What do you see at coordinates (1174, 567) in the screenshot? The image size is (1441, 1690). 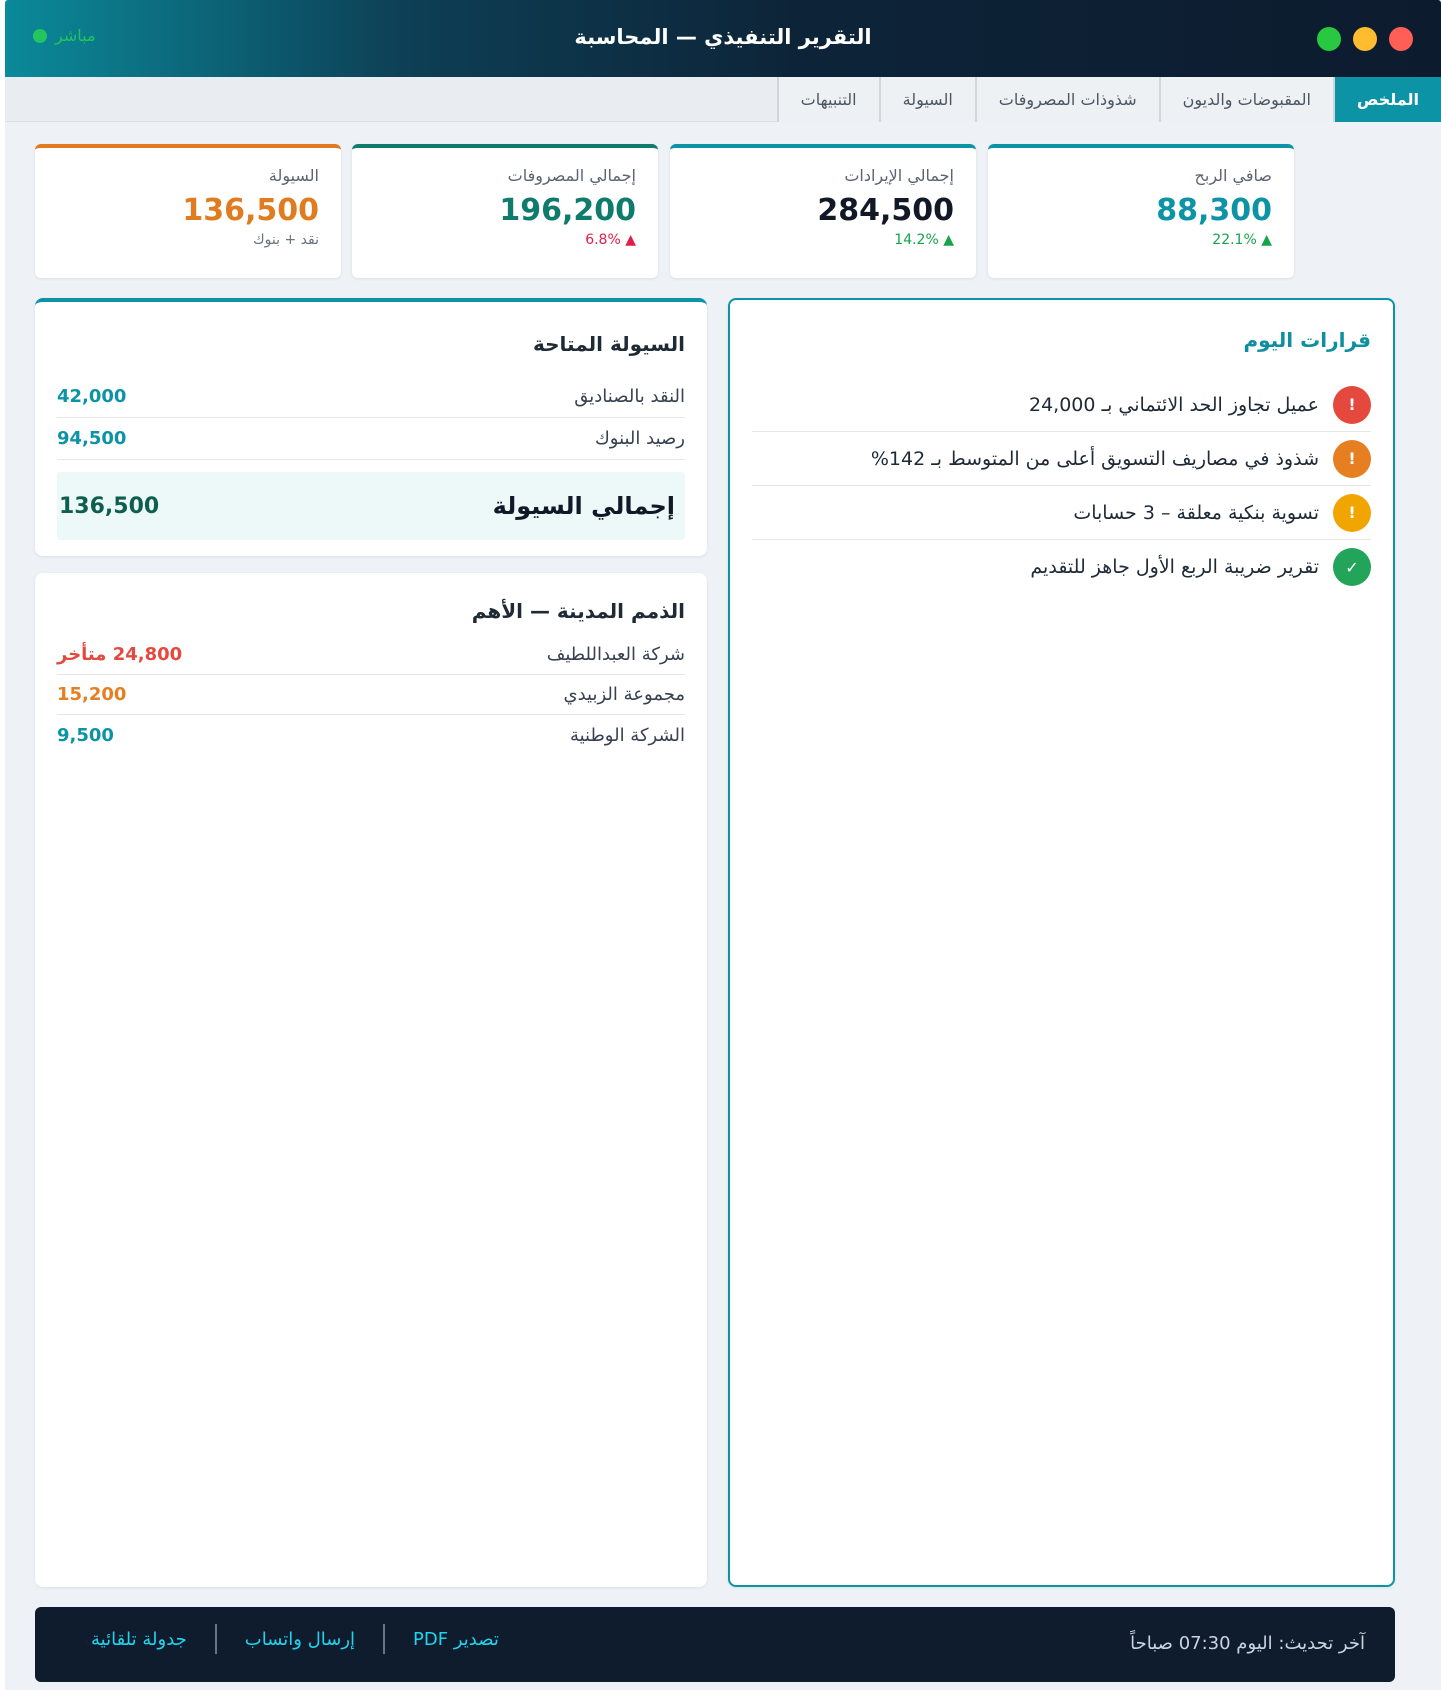 I see `decision-text: تقرير ضريبة الربع الأول جاهز للتقديم` at bounding box center [1174, 567].